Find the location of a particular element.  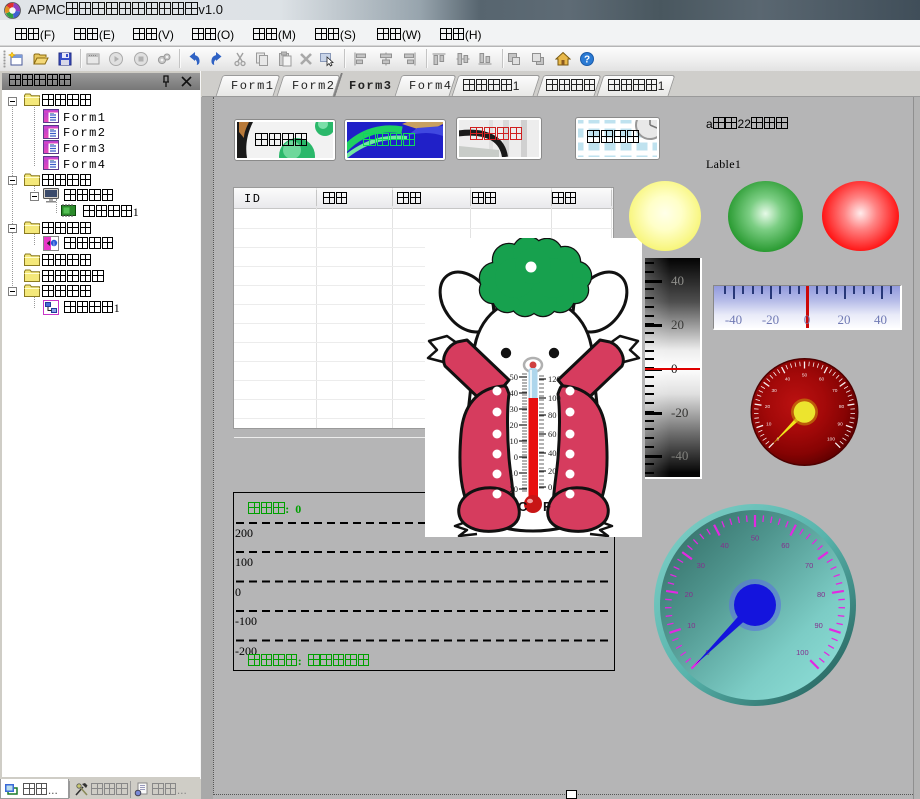

svg-text: C is located at coordinates (523, 506).